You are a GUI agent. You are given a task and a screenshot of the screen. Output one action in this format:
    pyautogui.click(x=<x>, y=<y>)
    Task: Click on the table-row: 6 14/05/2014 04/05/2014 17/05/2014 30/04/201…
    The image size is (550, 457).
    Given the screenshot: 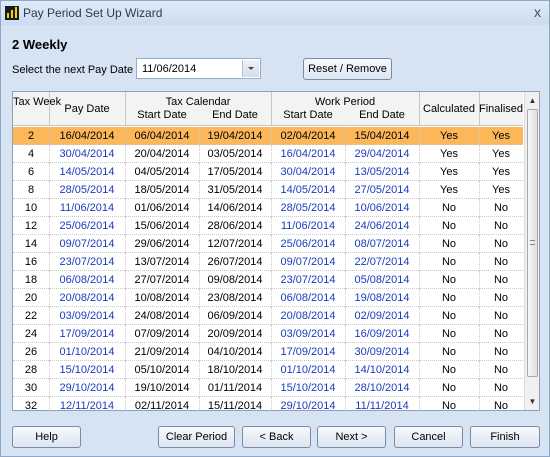 What is the action you would take?
    pyautogui.click(x=268, y=172)
    